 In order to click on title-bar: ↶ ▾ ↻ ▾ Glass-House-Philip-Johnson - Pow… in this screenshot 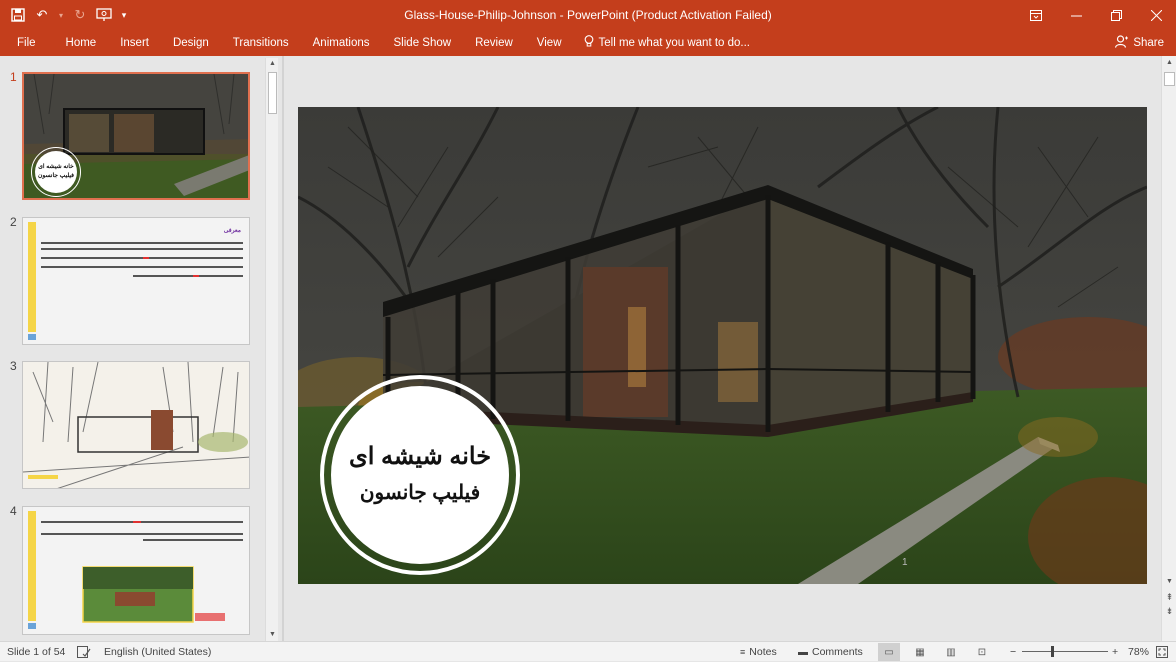, I will do `click(588, 15)`.